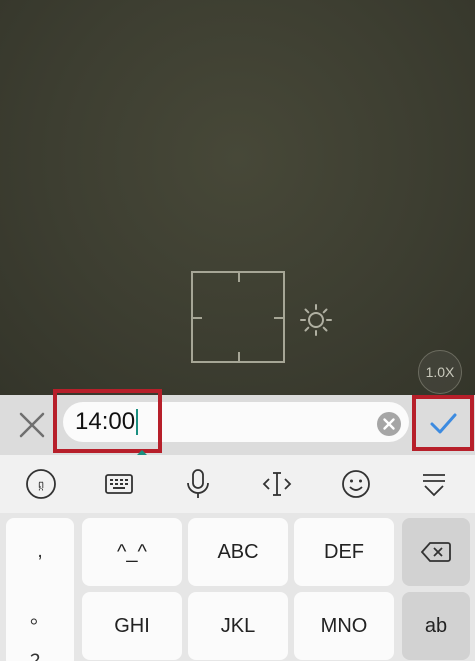 Image resolution: width=475 pixels, height=661 pixels. I want to click on punct-period: 。, so click(40, 614).